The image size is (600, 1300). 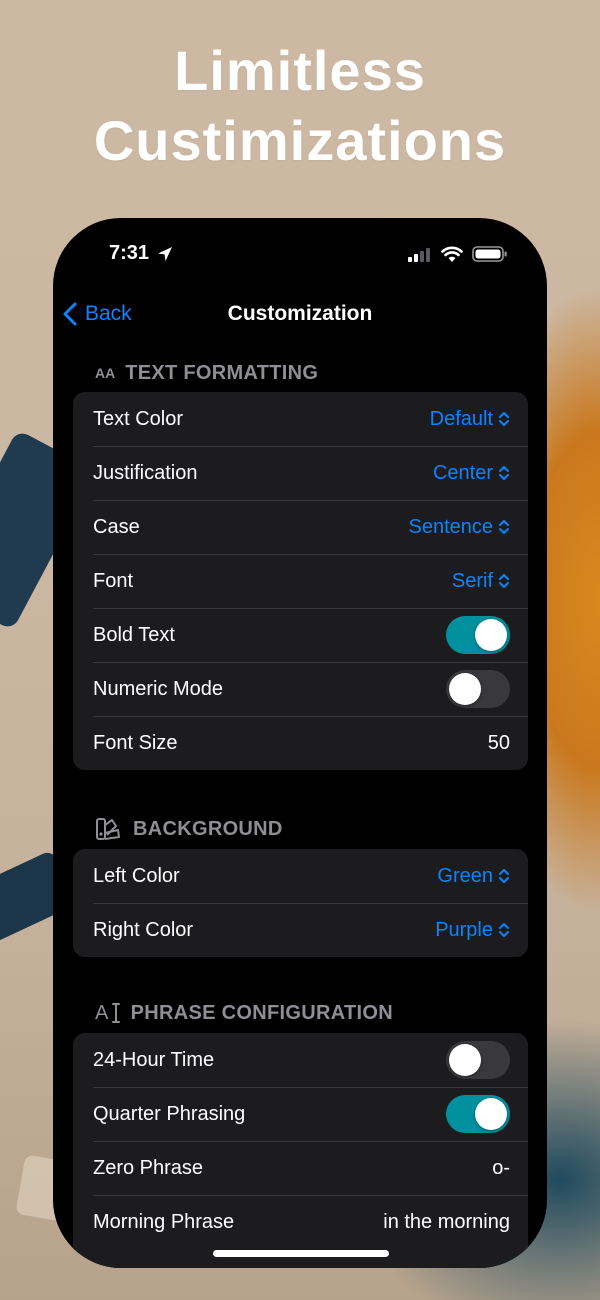 I want to click on row-label: Justification, so click(x=145, y=472).